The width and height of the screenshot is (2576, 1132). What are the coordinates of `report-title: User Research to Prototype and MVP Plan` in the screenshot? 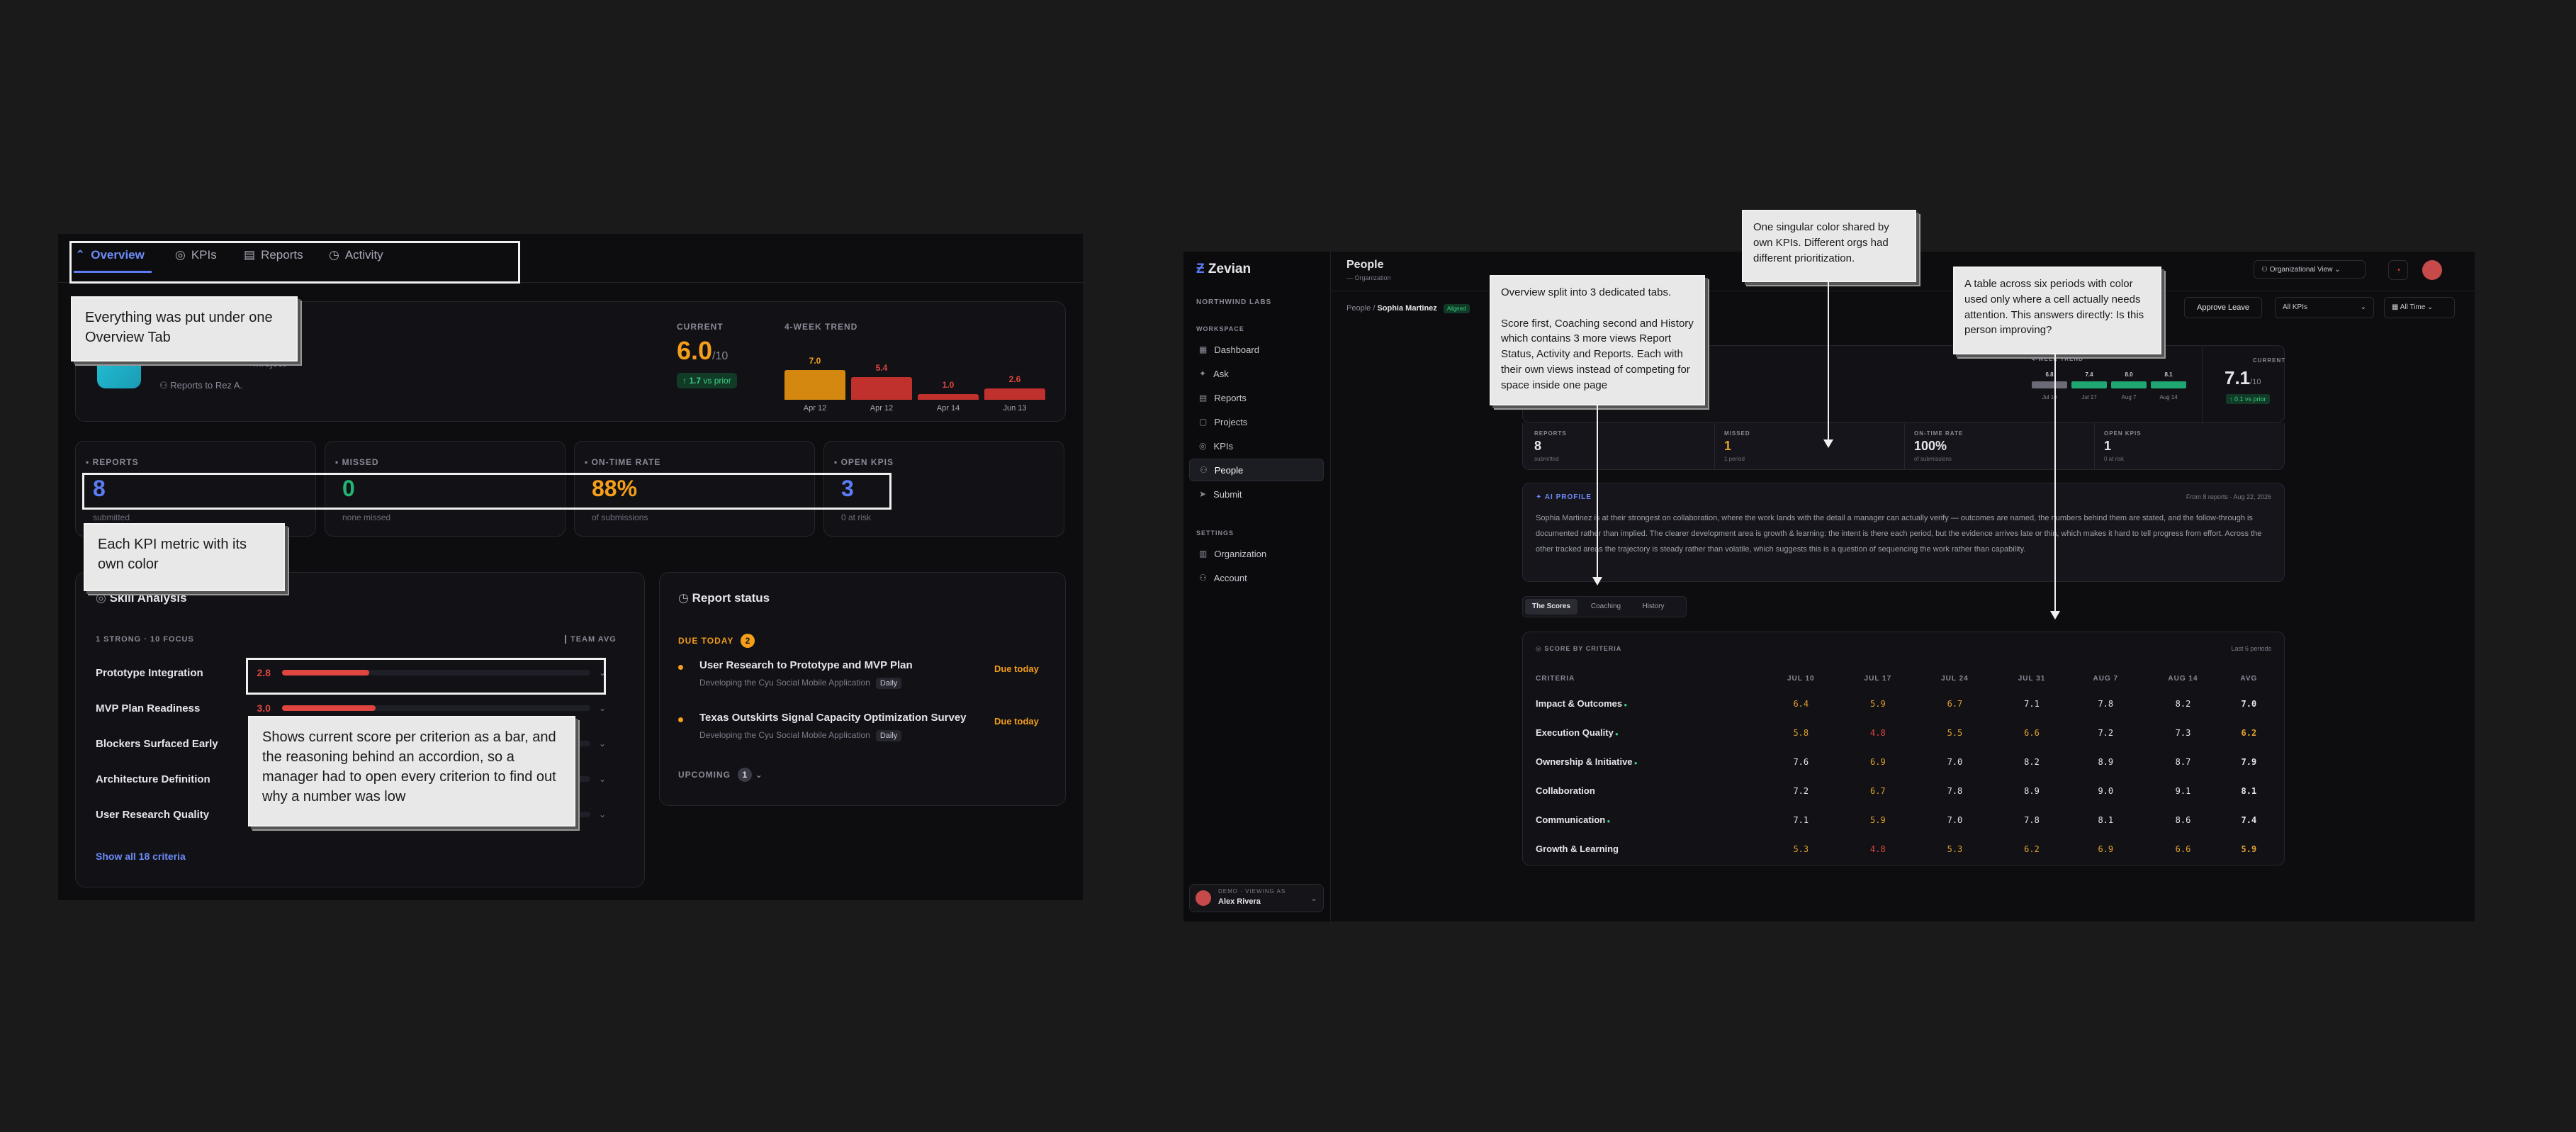 It's located at (806, 665).